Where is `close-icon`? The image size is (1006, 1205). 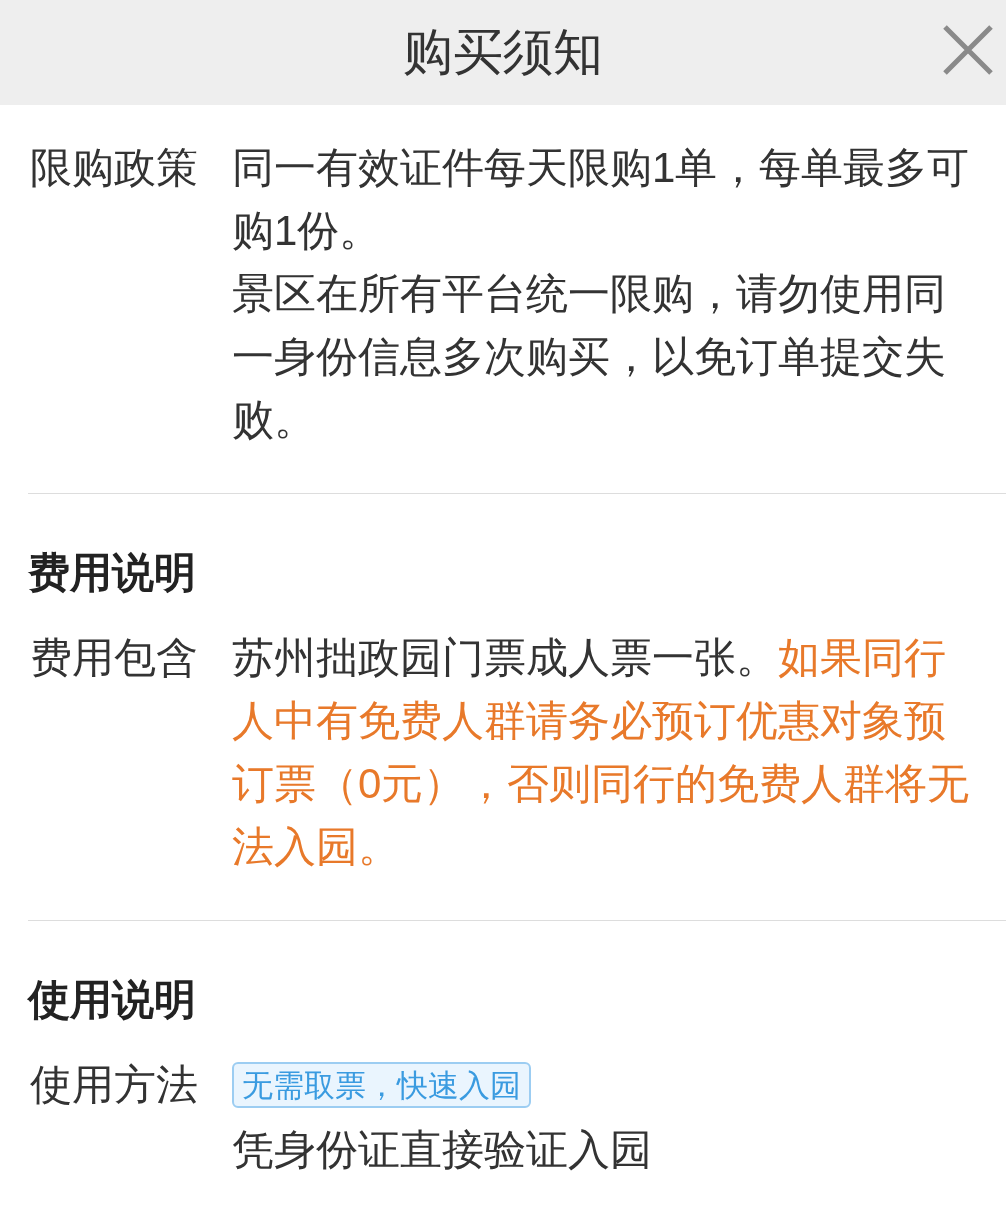
close-icon is located at coordinates (968, 50).